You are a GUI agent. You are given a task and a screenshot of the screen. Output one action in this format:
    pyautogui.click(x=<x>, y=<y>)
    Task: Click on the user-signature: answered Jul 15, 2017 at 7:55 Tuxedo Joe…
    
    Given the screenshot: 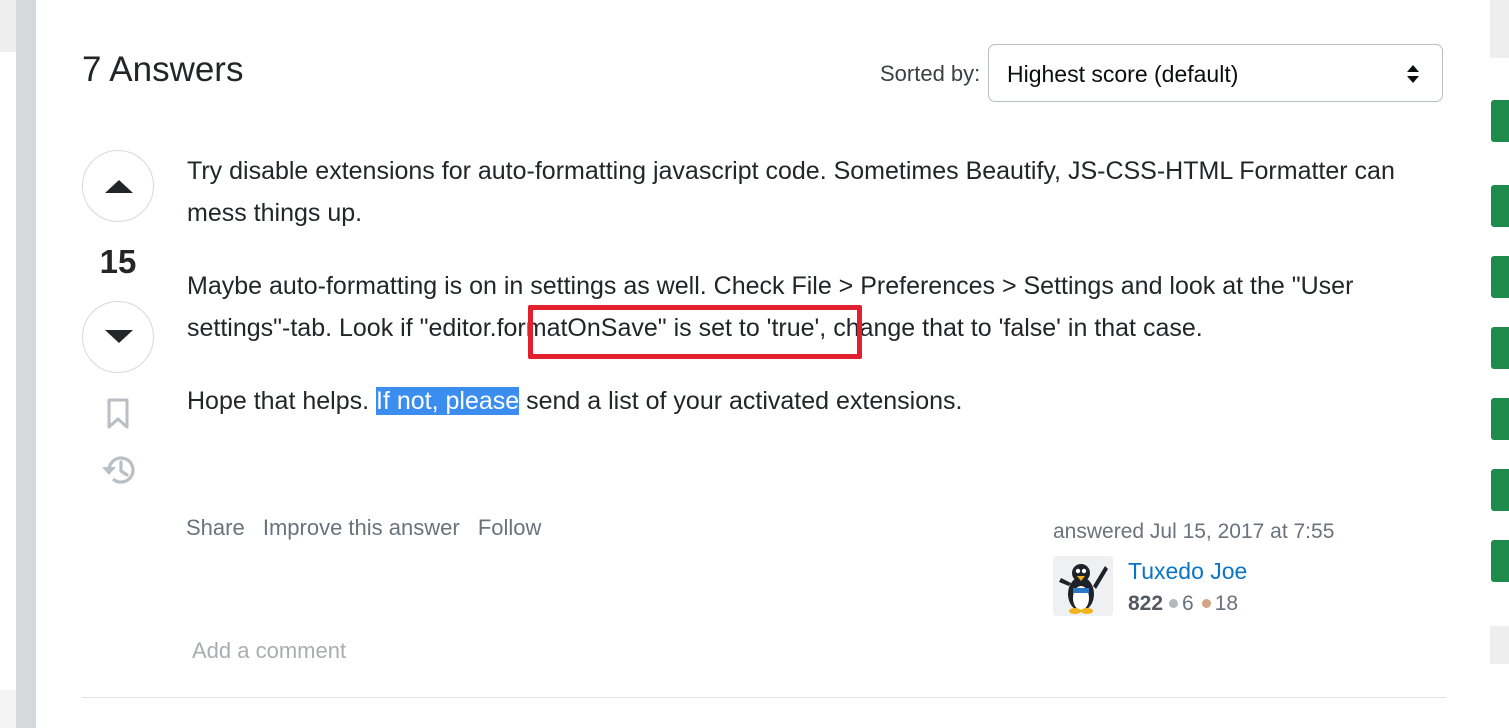 What is the action you would take?
    pyautogui.click(x=1194, y=568)
    